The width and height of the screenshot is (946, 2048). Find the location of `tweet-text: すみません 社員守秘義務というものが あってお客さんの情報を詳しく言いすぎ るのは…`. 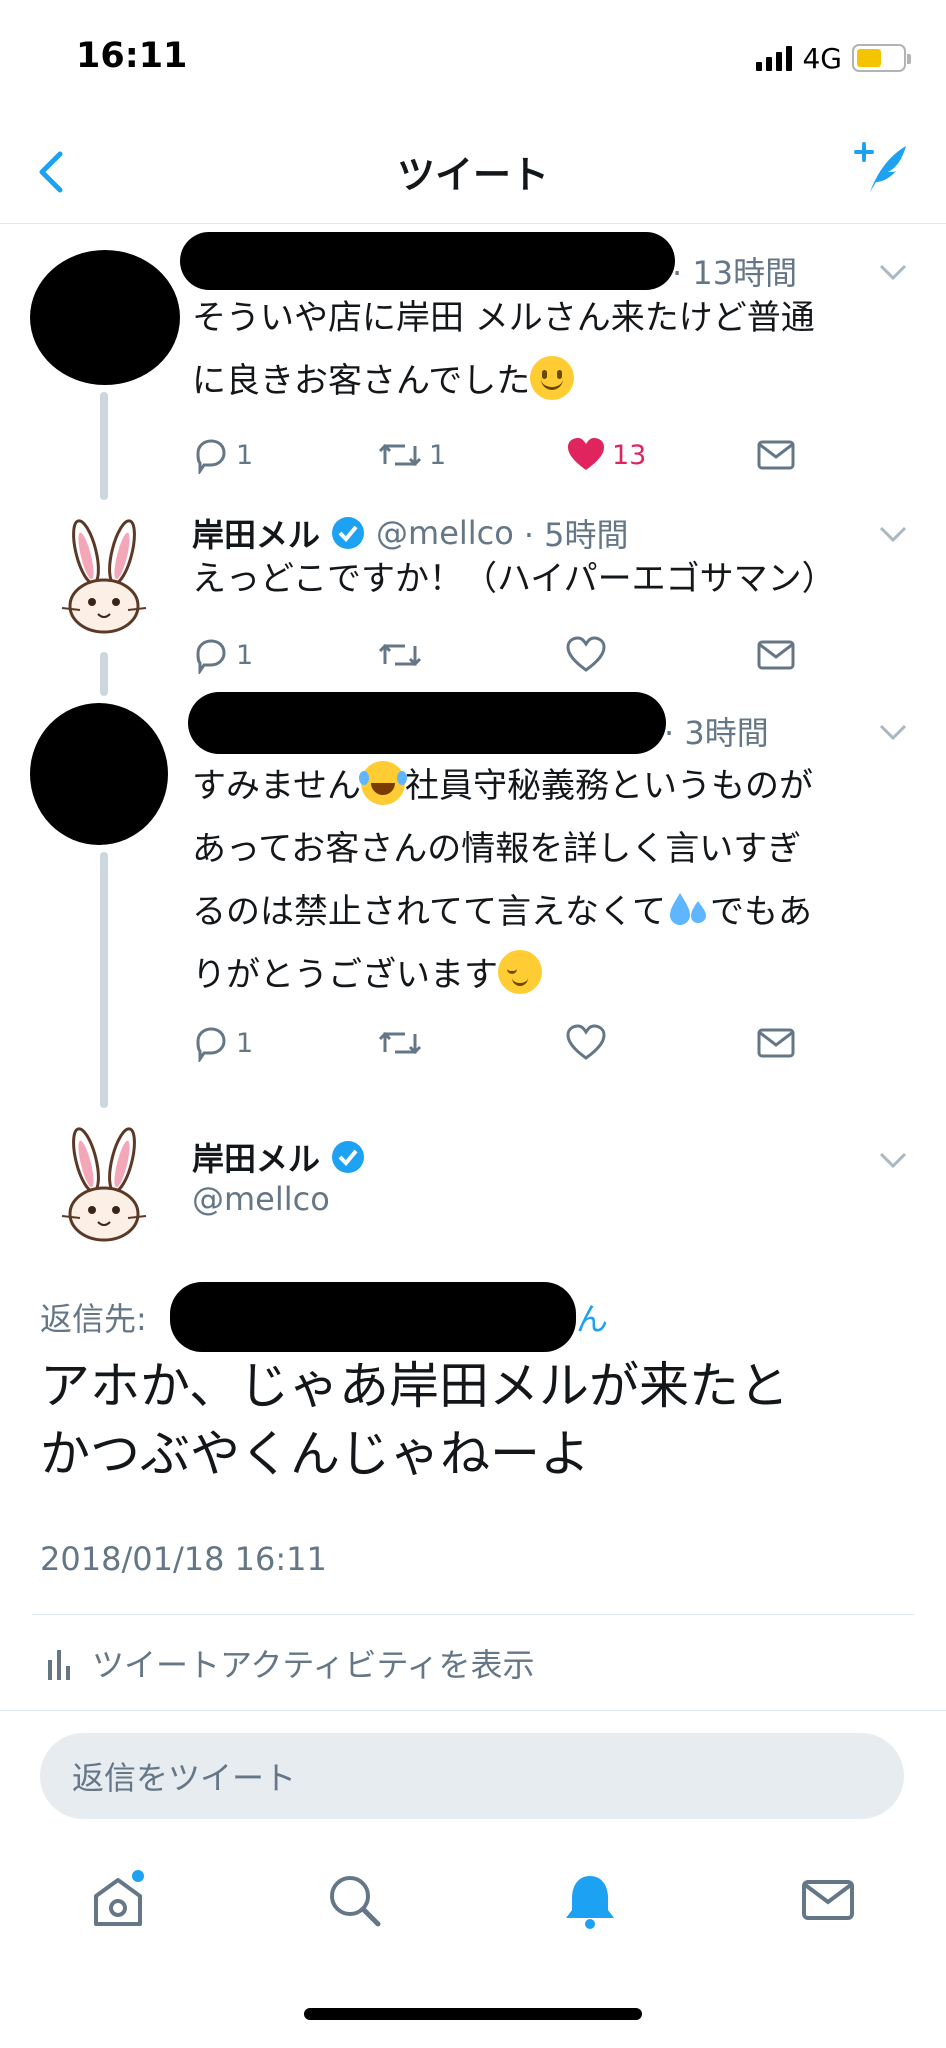

tweet-text: すみません 社員守秘義務というものが あってお客さんの情報を詳しく言いすぎ るのは… is located at coordinates (552, 881).